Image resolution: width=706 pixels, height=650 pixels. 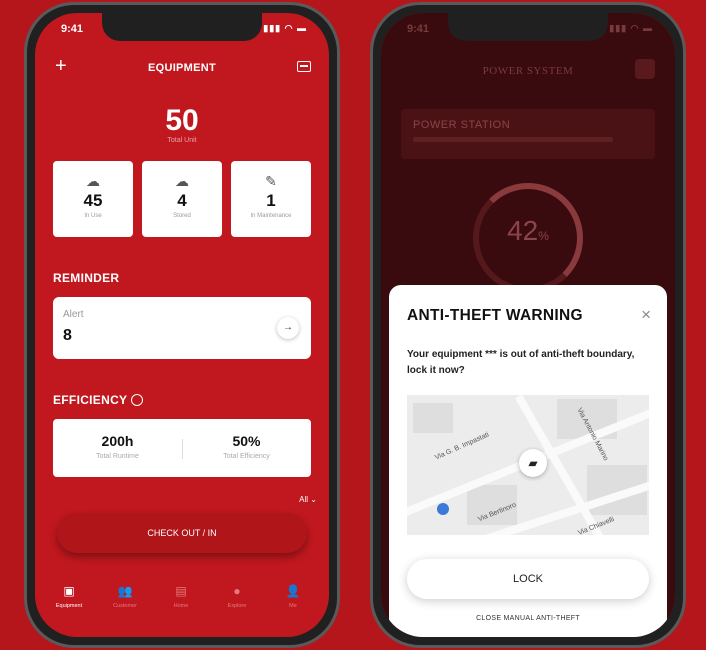 I want to click on tab-explore: ● Explore, so click(x=237, y=596).